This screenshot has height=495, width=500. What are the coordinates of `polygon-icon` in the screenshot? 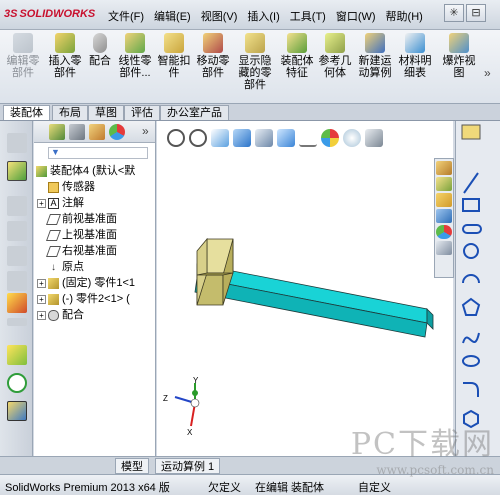 It's located at (471, 306).